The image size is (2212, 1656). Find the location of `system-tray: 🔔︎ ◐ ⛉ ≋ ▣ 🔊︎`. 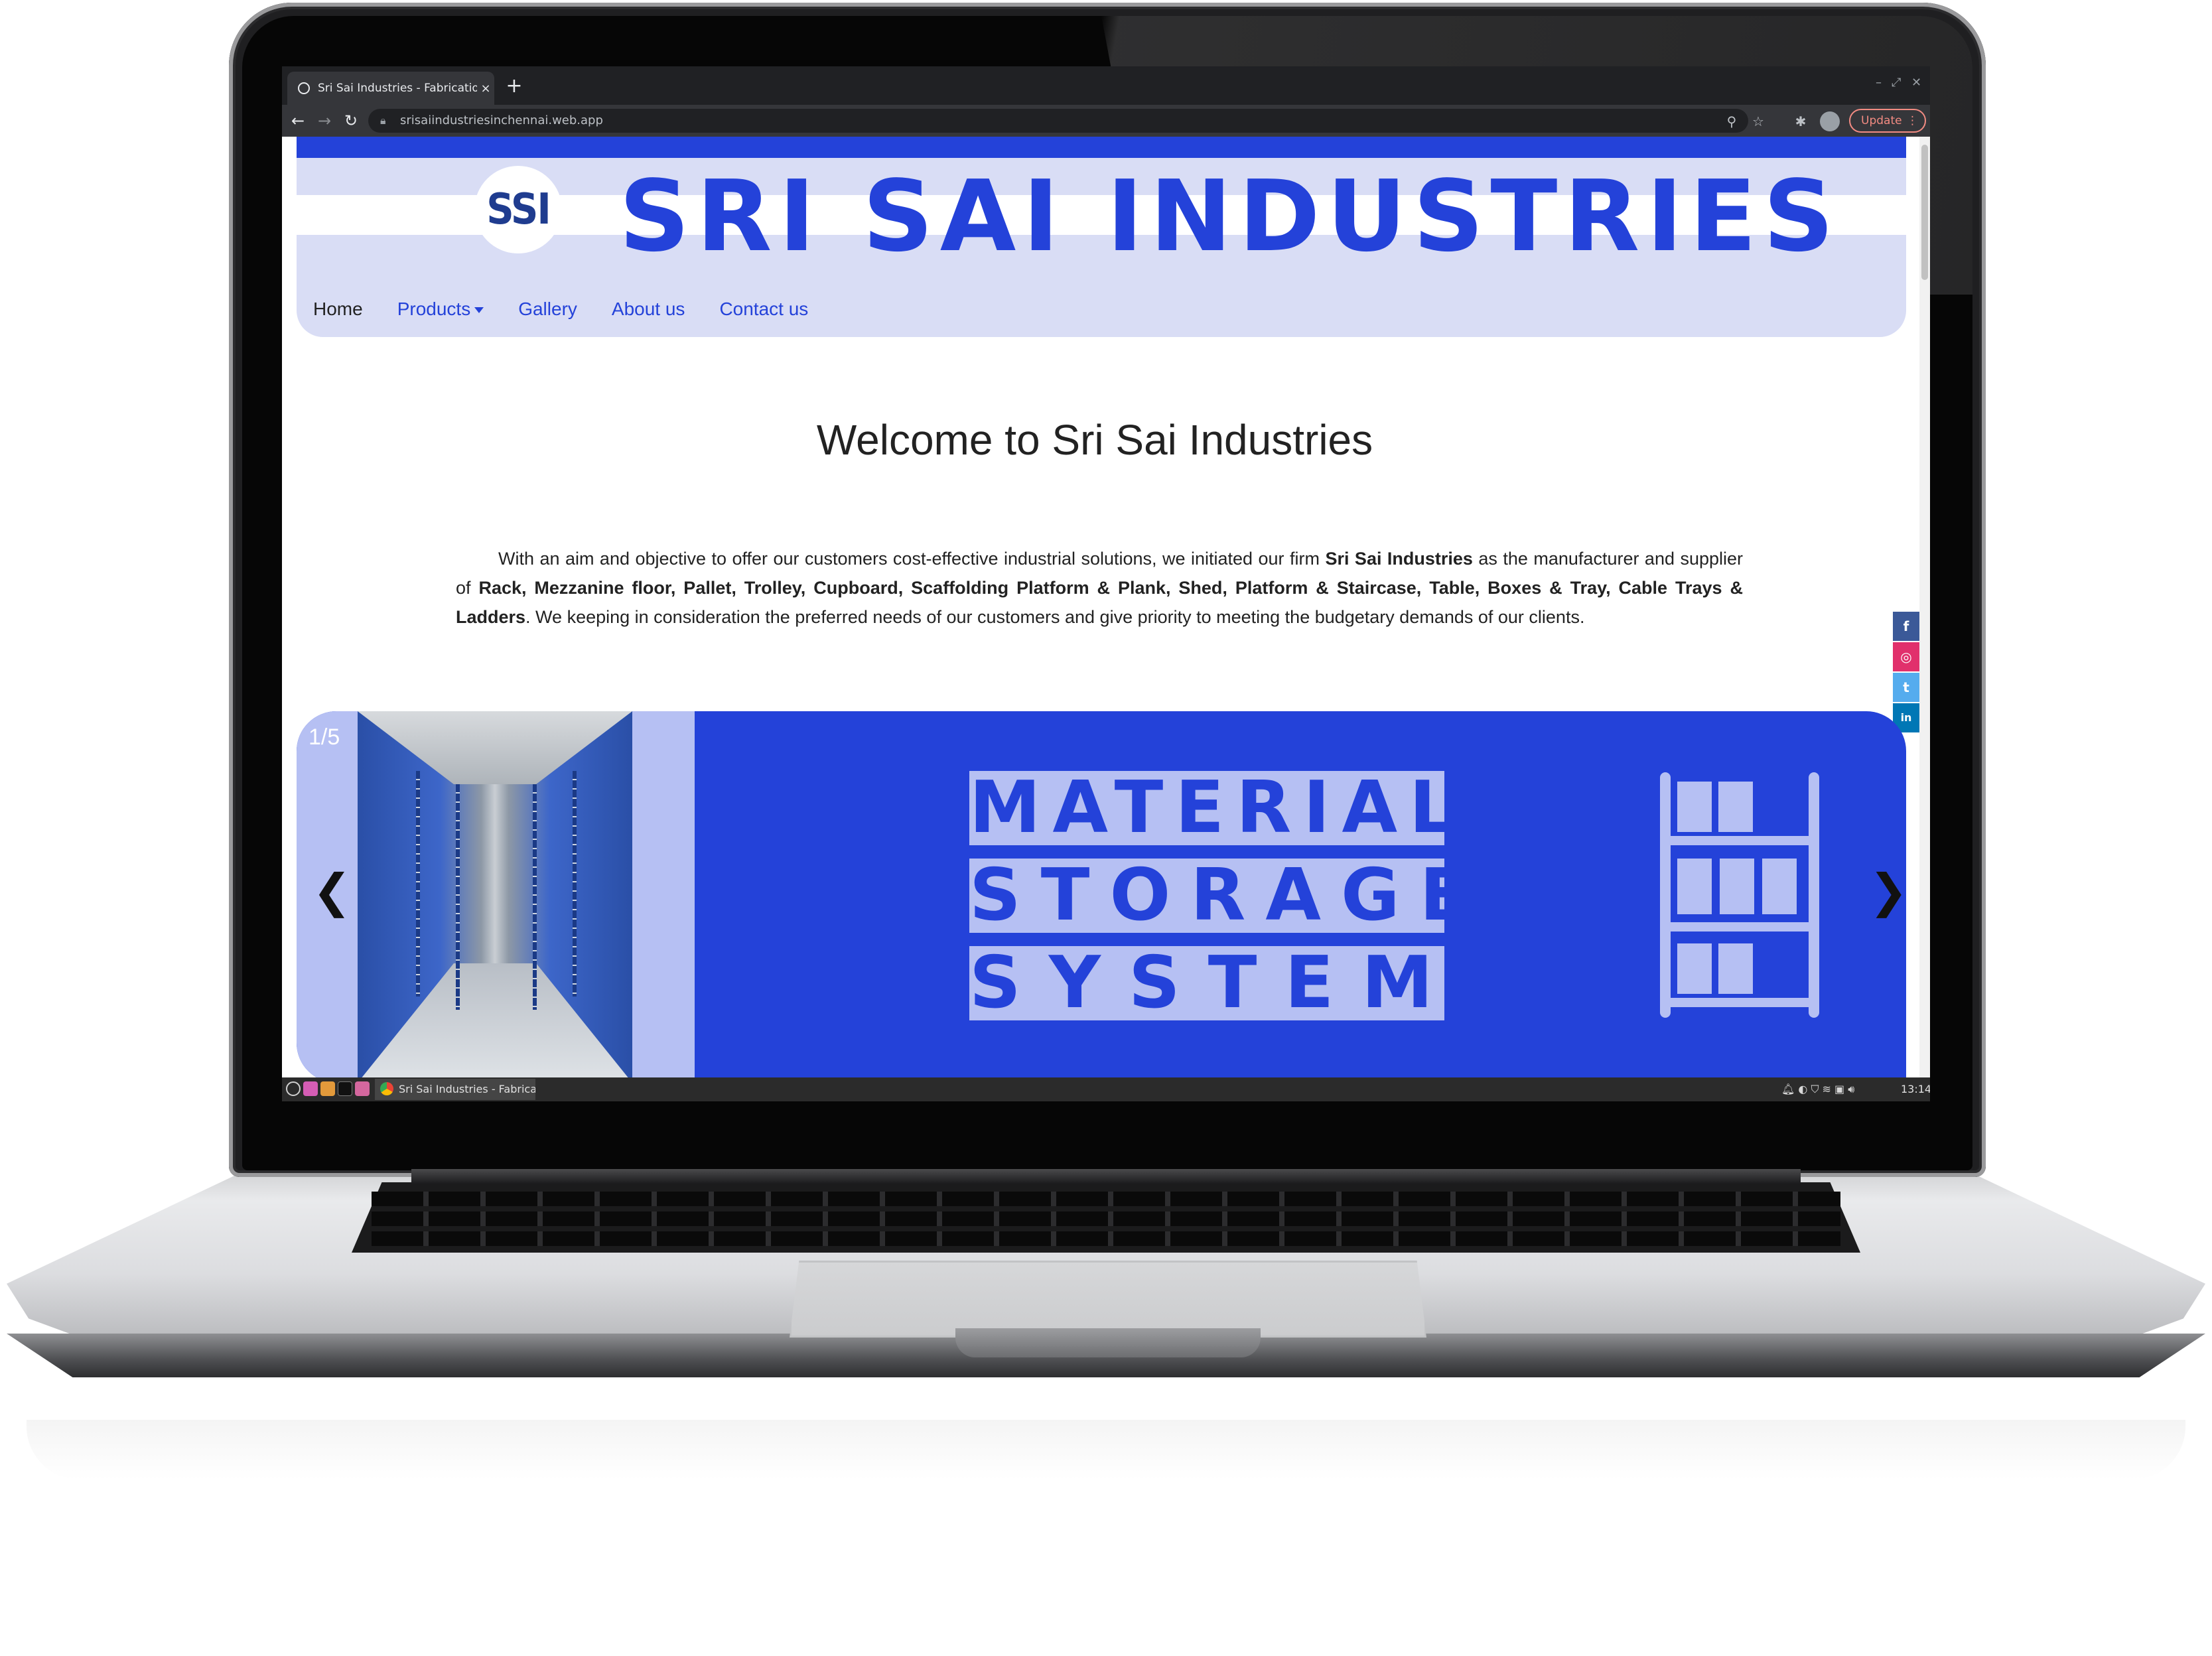

system-tray: 🔔︎ ◐ ⛉ ≋ ▣ 🔊︎ is located at coordinates (1817, 1089).